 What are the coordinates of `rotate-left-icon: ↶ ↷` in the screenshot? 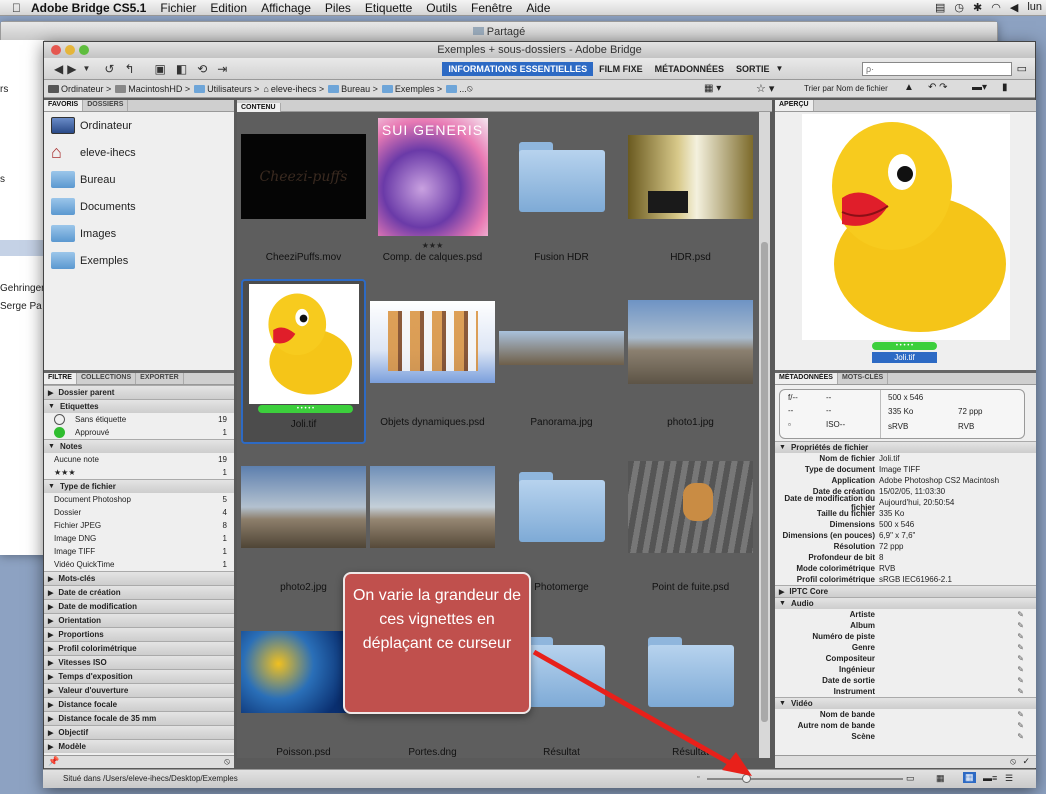 It's located at (938, 87).